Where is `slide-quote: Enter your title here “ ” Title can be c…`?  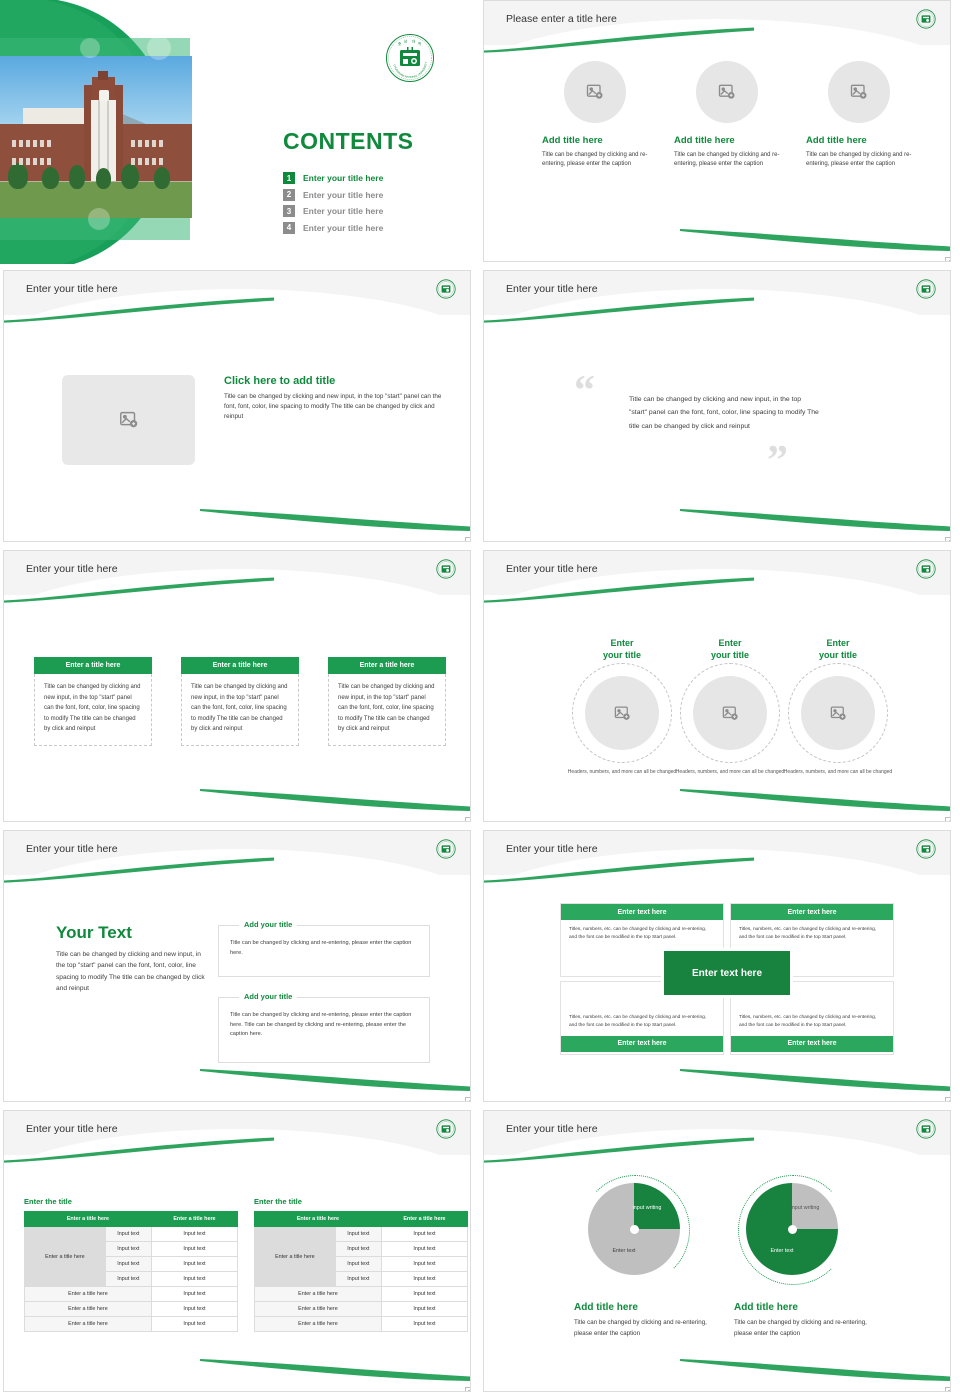
slide-quote: Enter your title here “ ” Title can be c… is located at coordinates (720, 410).